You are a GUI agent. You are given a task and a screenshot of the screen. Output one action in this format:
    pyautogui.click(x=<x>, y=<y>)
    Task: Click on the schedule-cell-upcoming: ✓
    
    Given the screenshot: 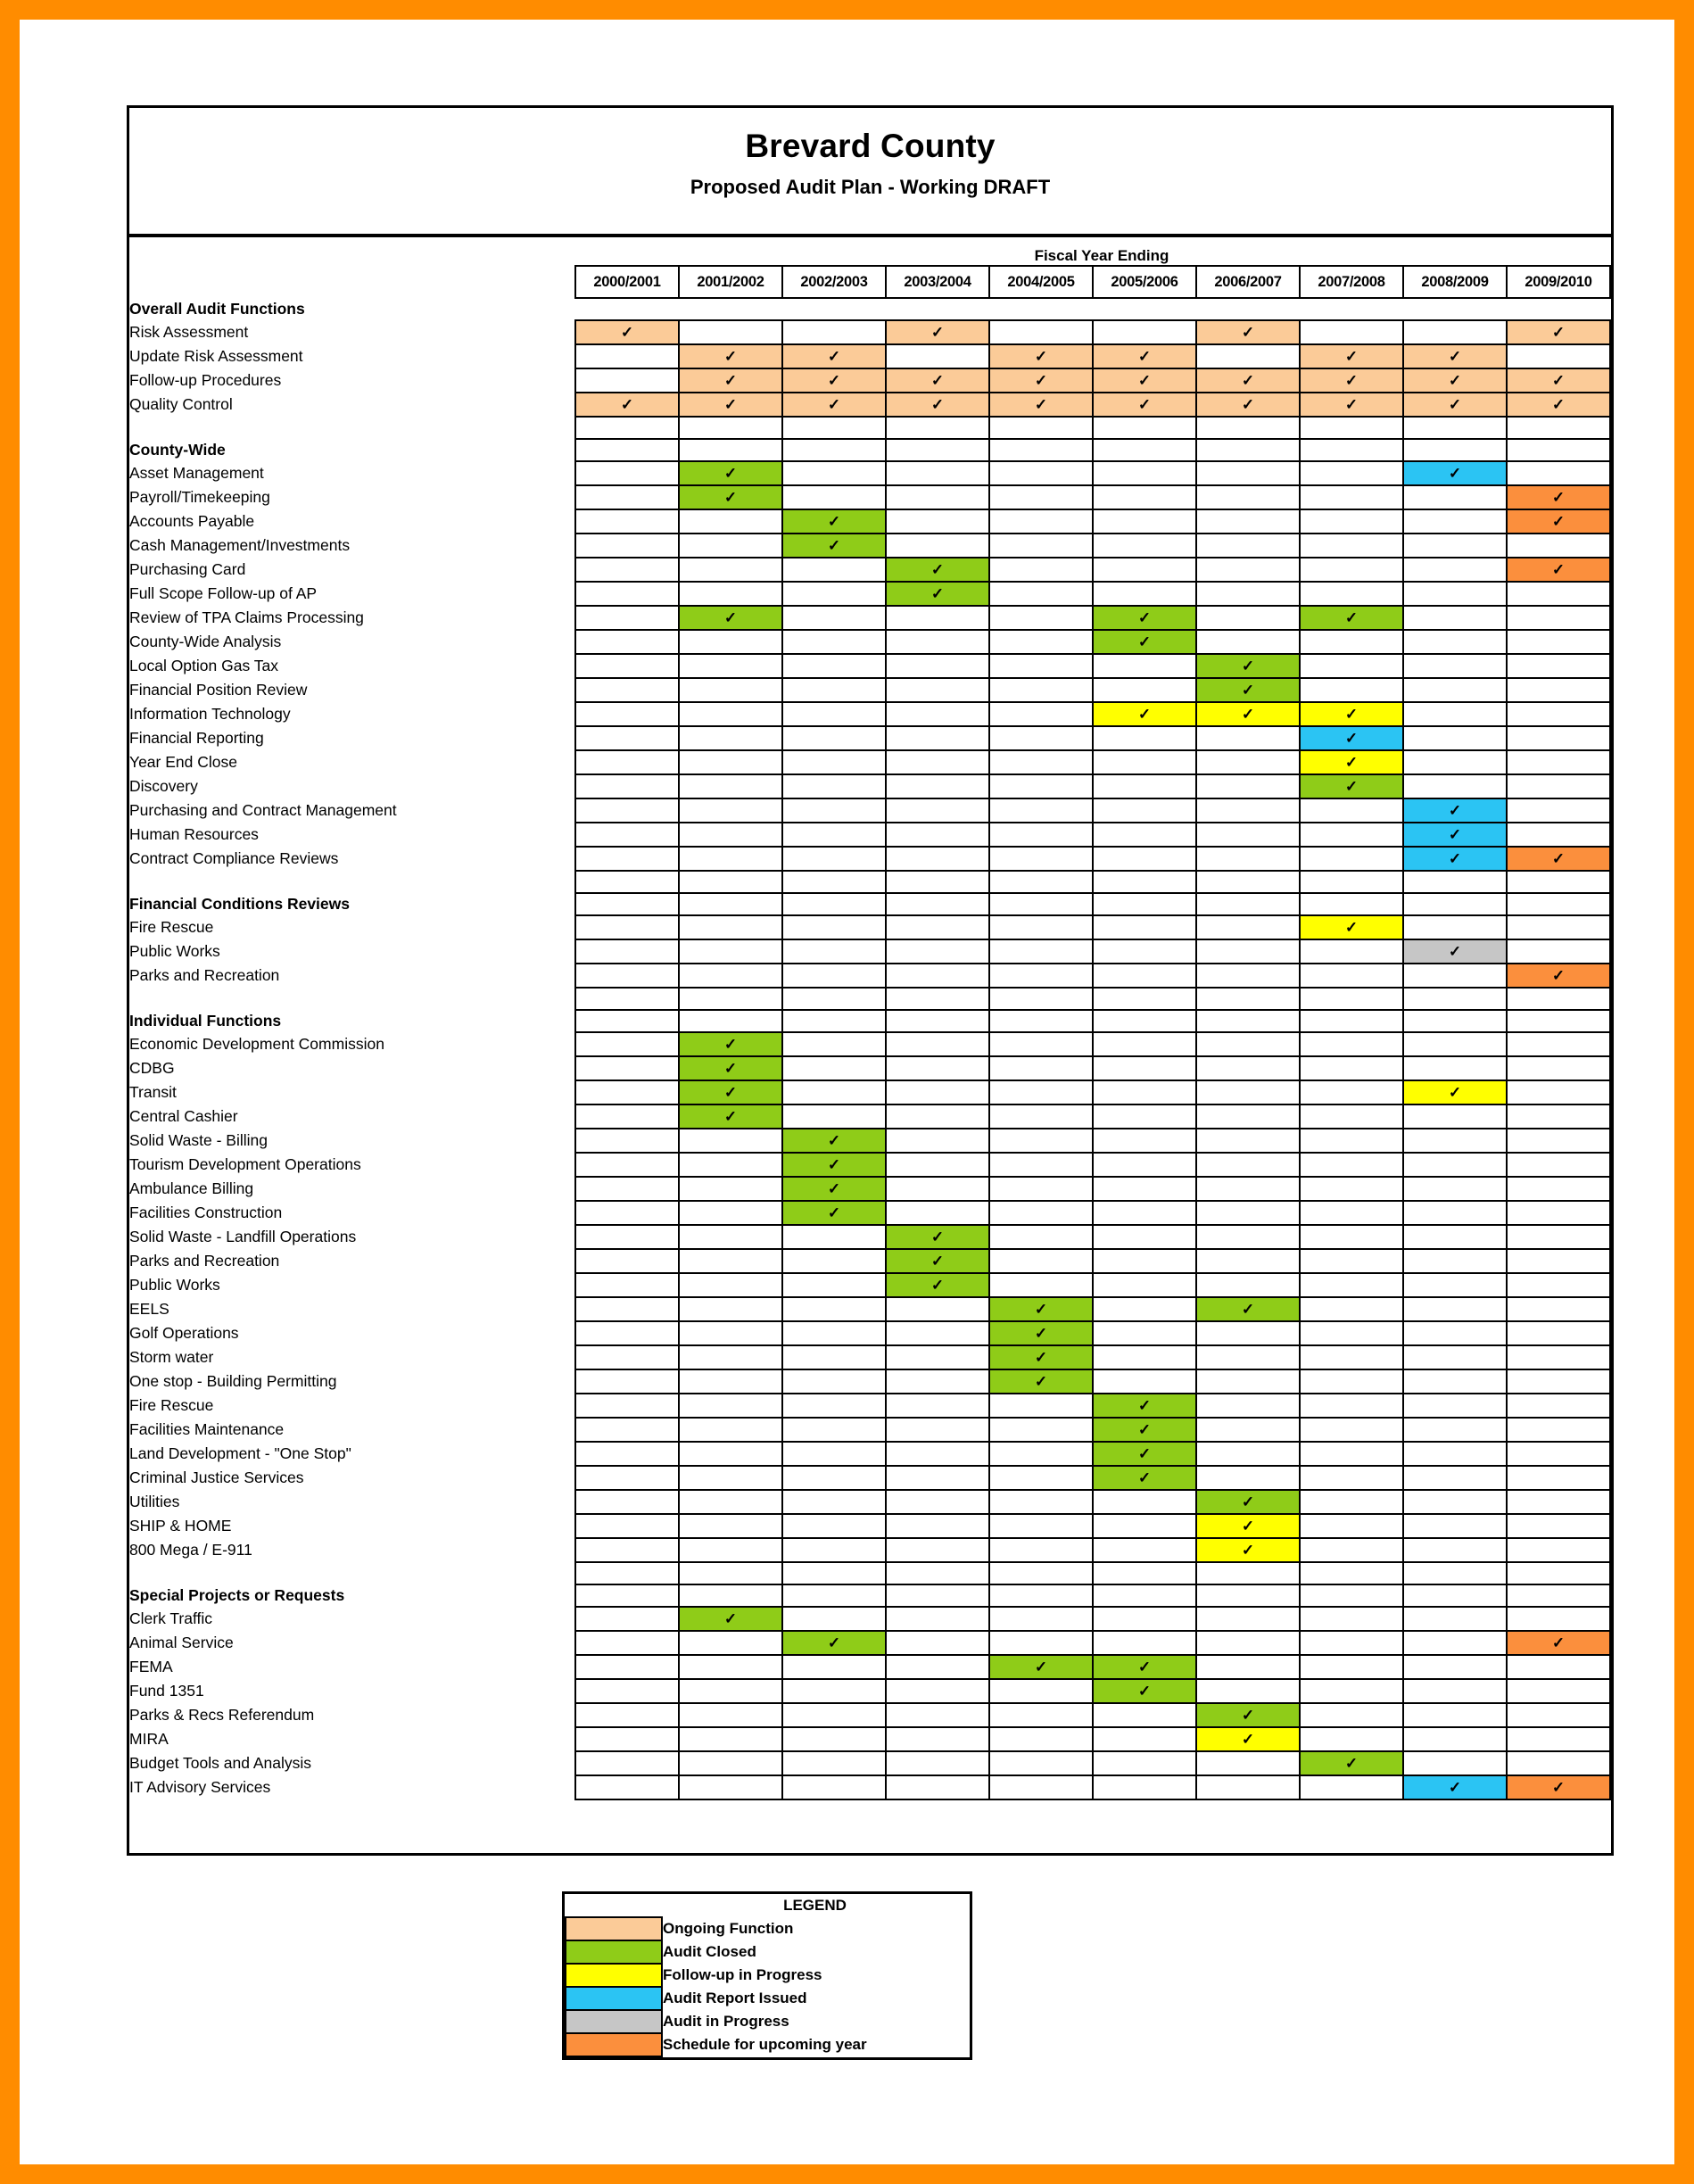 What is the action you would take?
    pyautogui.click(x=1558, y=1643)
    